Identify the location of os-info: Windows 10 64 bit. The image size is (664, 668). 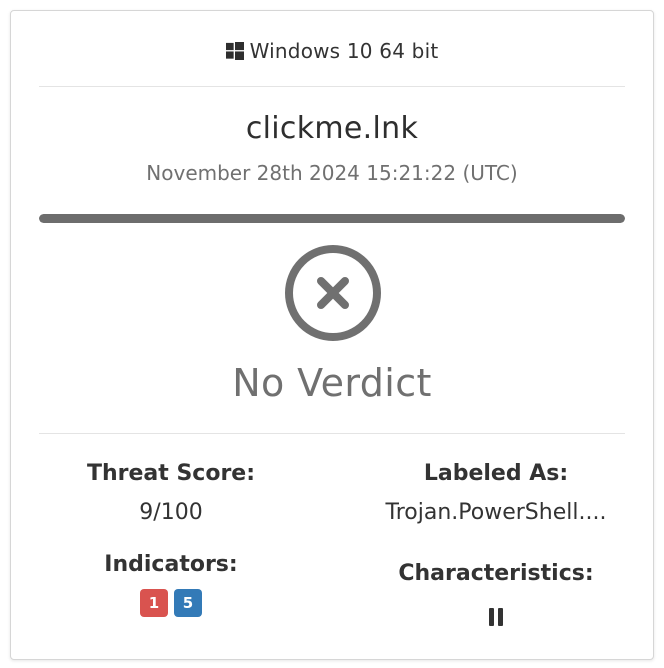
(332, 51).